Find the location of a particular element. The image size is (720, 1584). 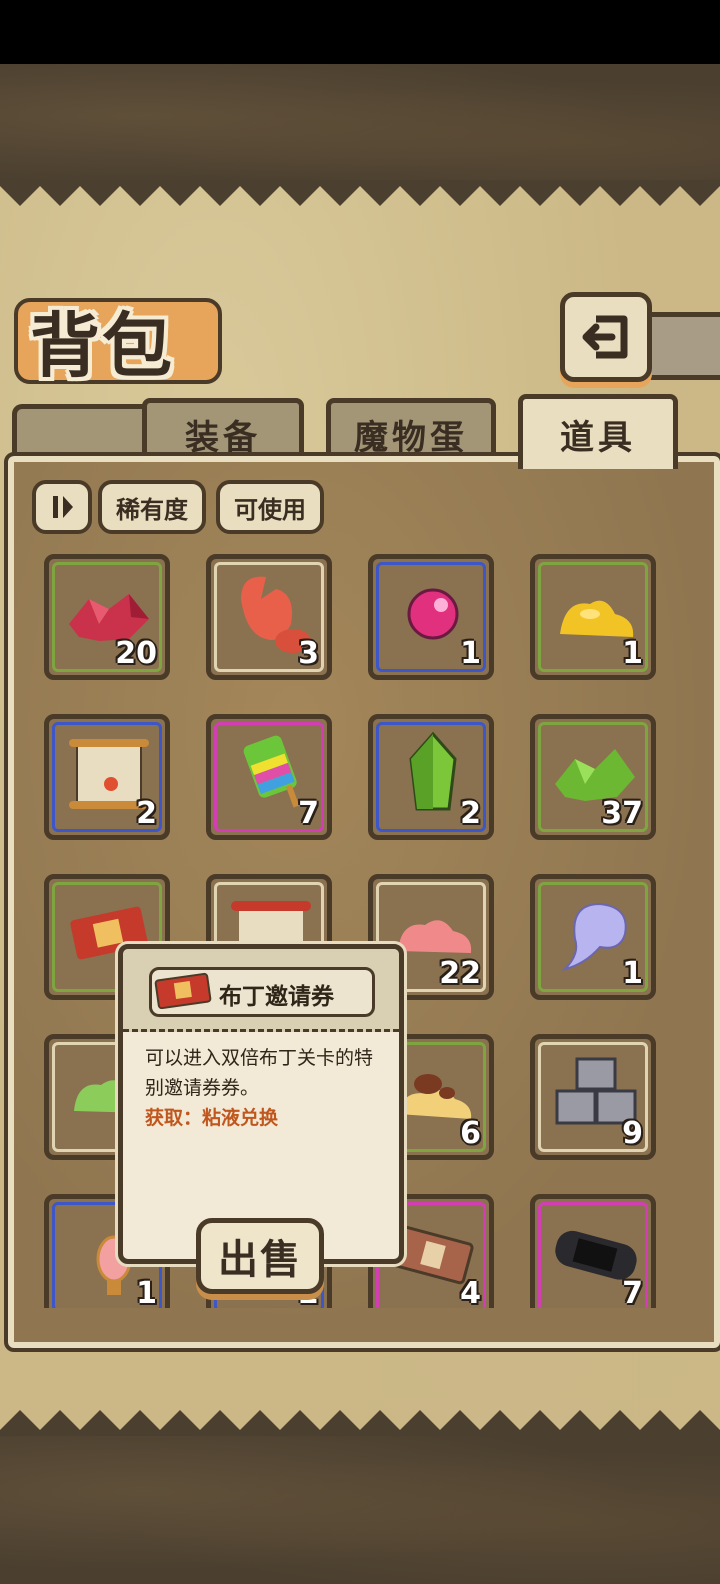

tooltip-description: 可以进入双倍布丁关卡的特别邀请券券。 is located at coordinates (259, 1073).